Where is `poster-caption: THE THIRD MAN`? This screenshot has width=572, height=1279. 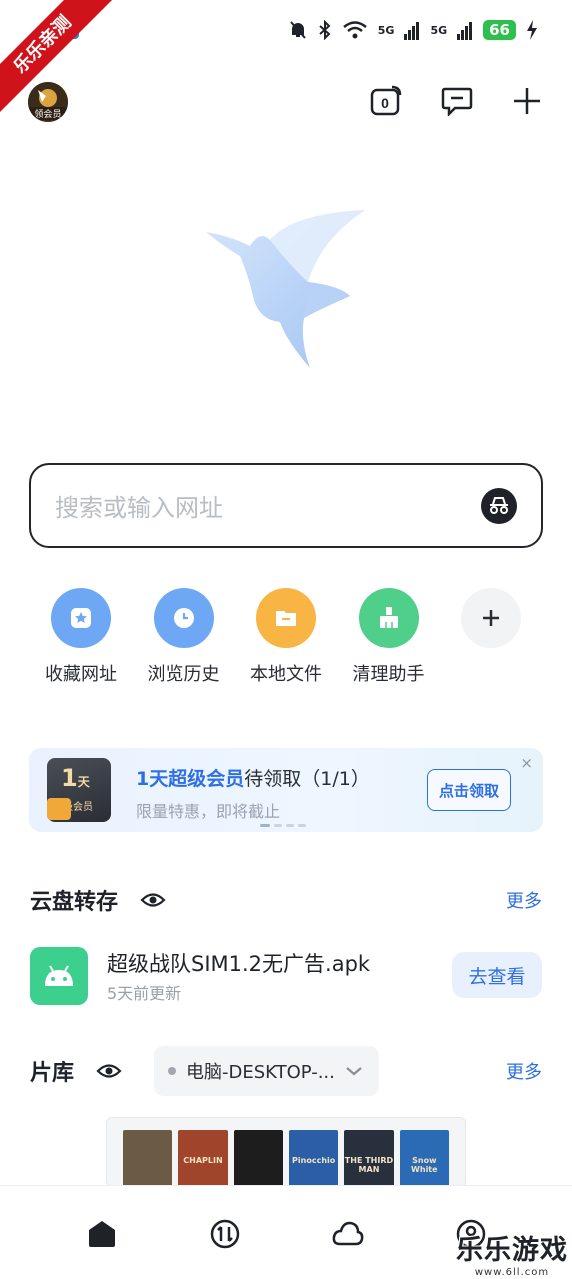
poster-caption: THE THIRD MAN is located at coordinates (369, 1165).